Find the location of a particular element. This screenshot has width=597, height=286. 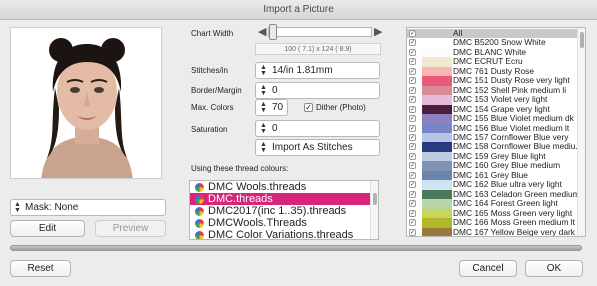

stitches-label: Stitches/in is located at coordinates (209, 70).